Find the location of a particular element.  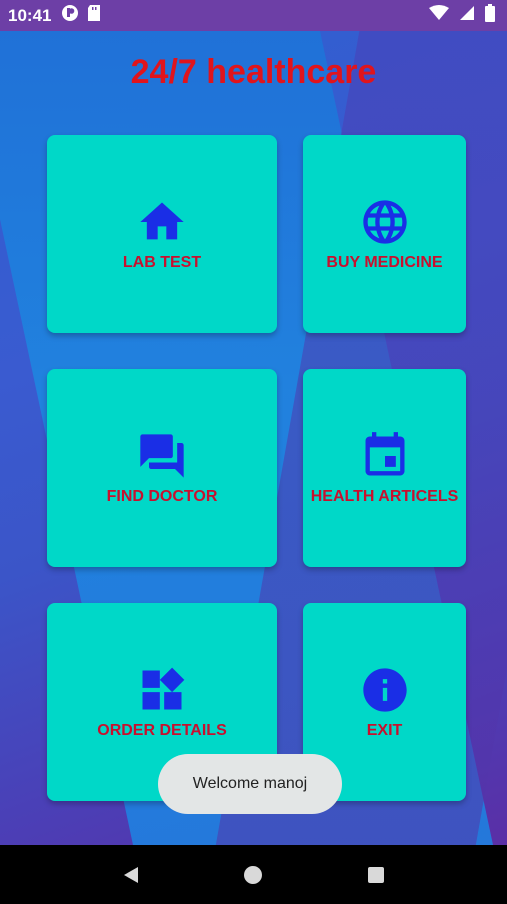

sd-card-icon is located at coordinates (94, 15).